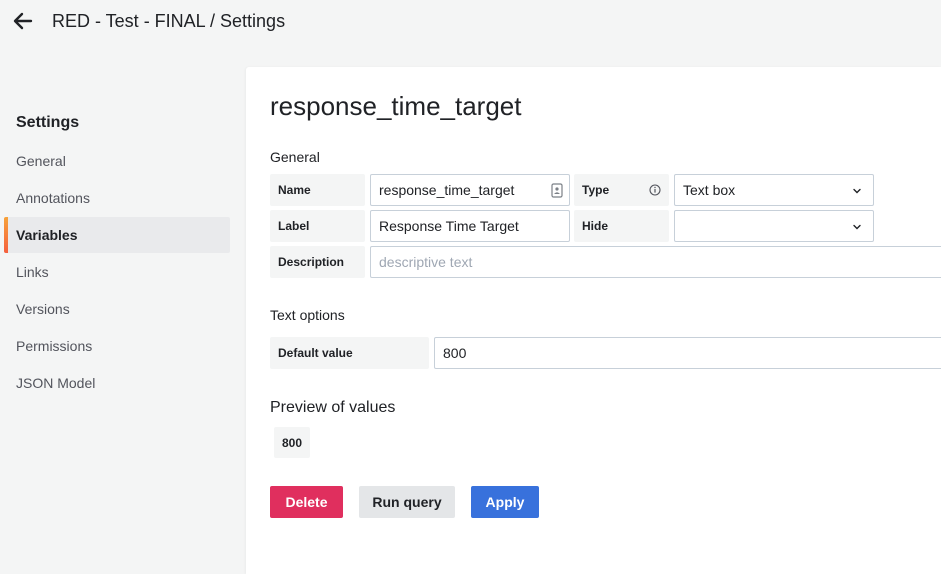  Describe the element at coordinates (774, 190) in the screenshot. I see `type-select: Text box` at that location.